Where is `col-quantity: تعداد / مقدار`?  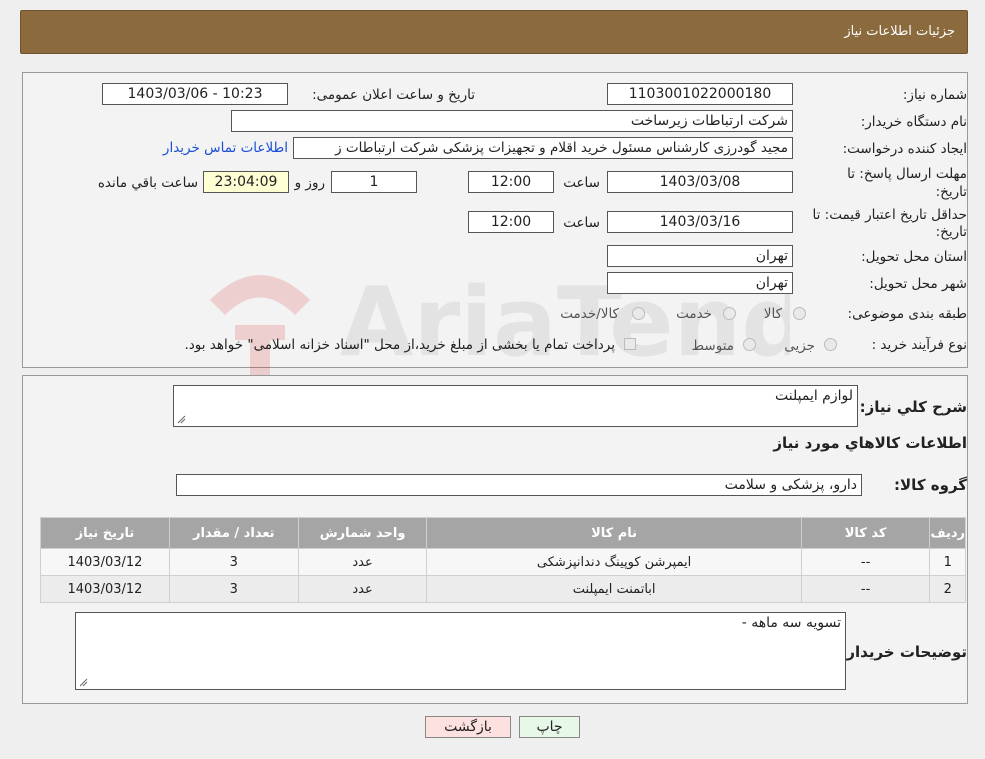 col-quantity: تعداد / مقدار is located at coordinates (233, 533).